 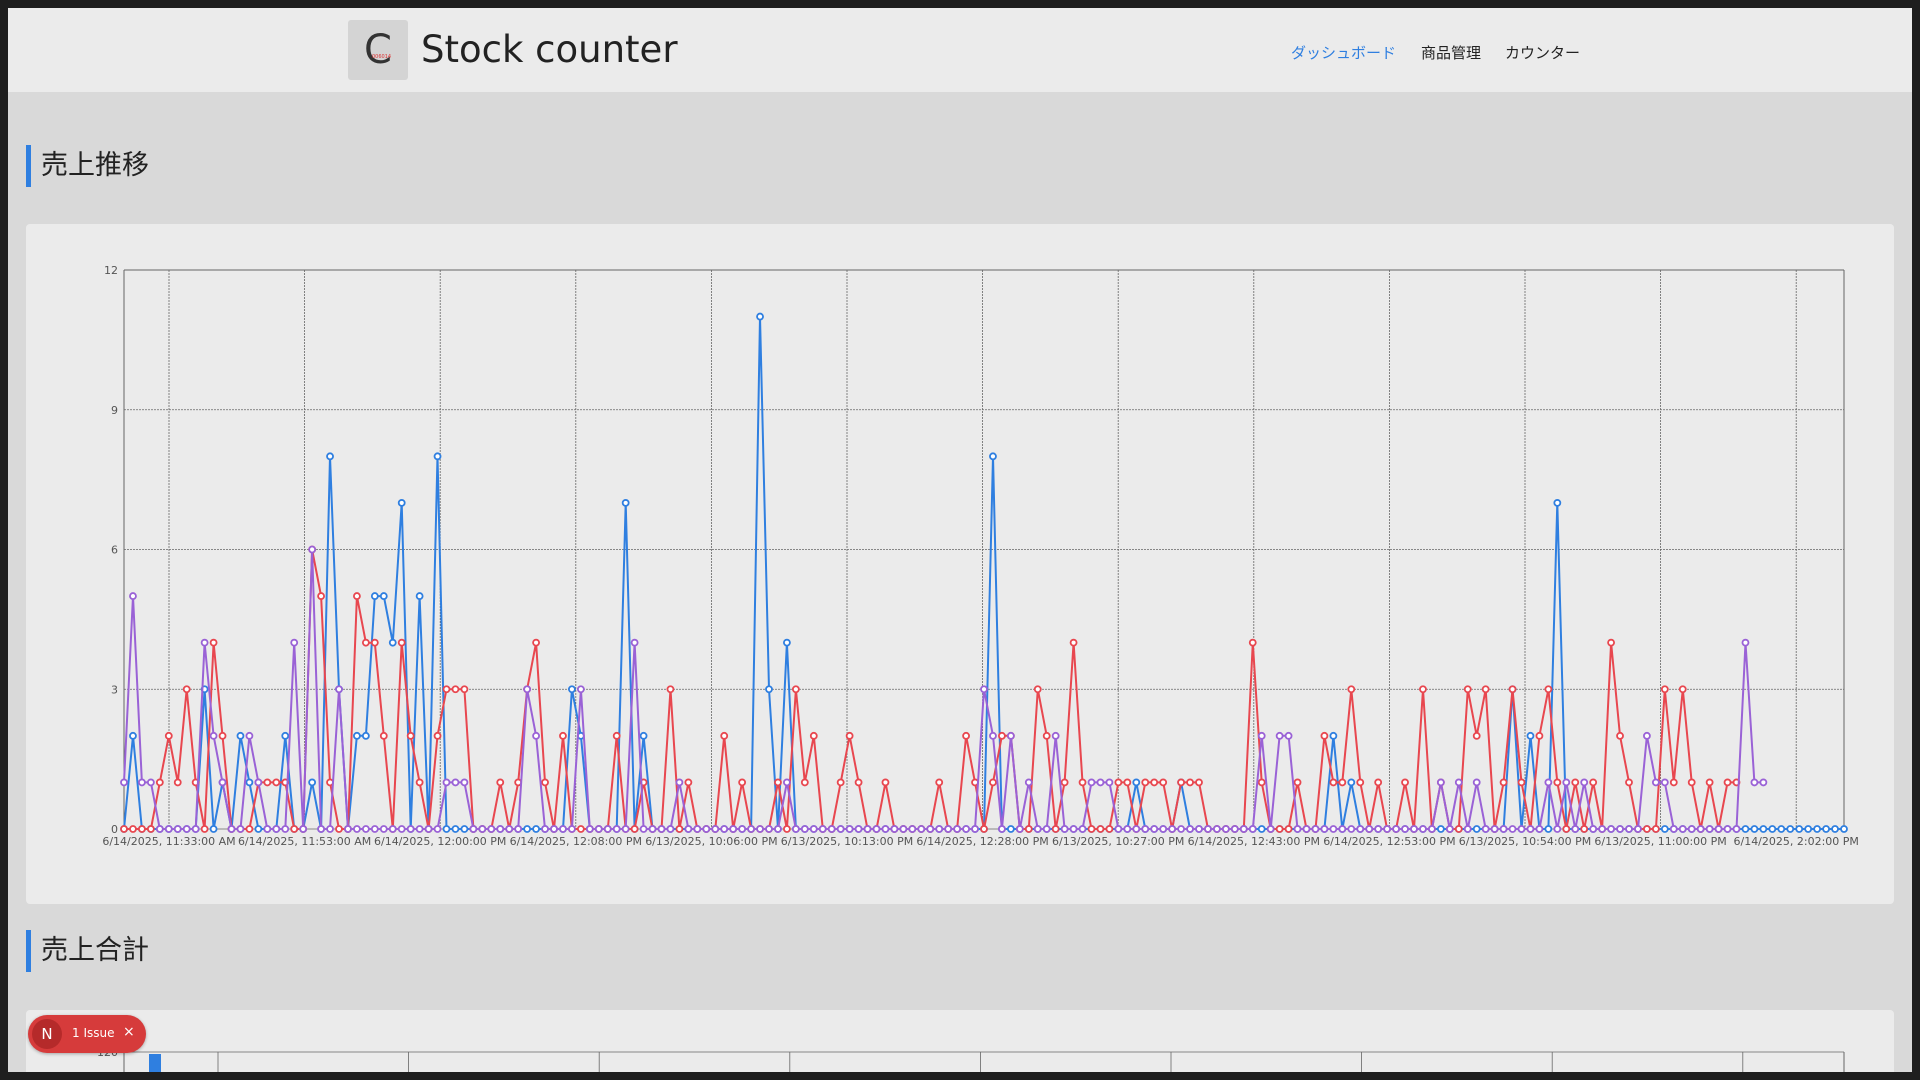 What do you see at coordinates (129, 1032) in the screenshot?
I see `close-icon: ×` at bounding box center [129, 1032].